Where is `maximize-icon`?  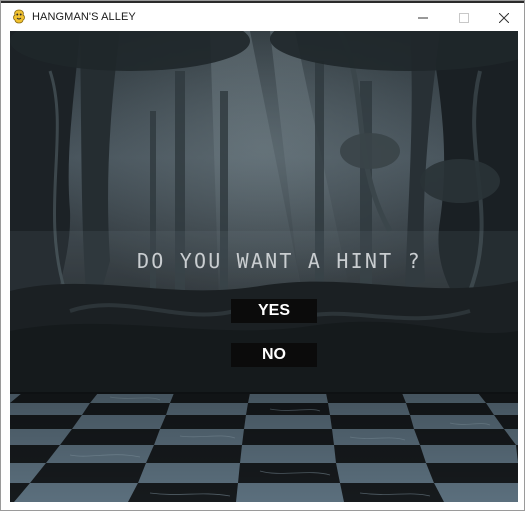 maximize-icon is located at coordinates (464, 18).